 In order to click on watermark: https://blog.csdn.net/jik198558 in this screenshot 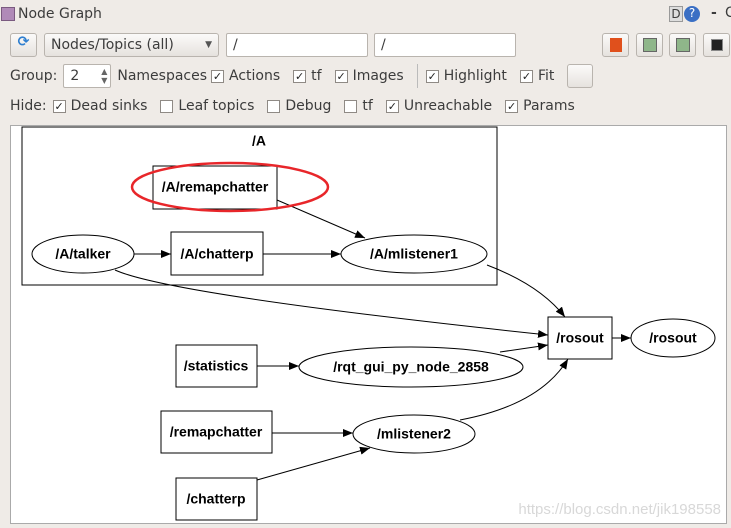, I will do `click(619, 509)`.